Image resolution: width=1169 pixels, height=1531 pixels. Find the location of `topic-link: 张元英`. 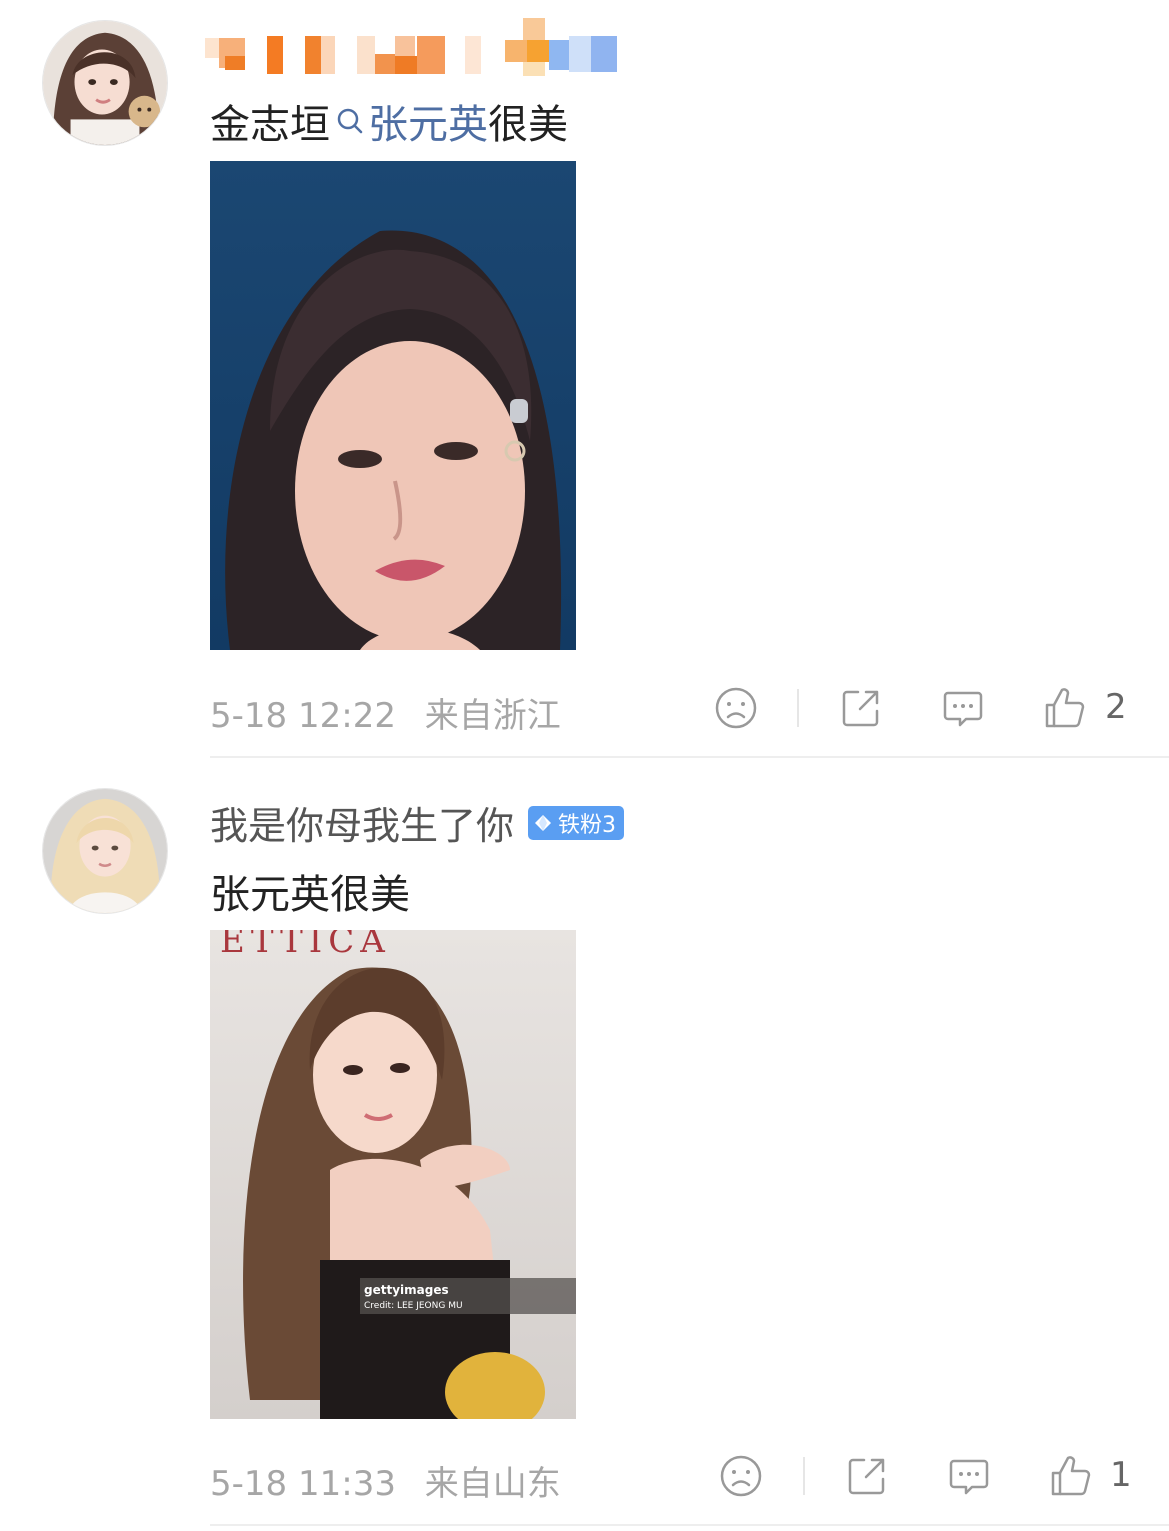

topic-link: 张元英 is located at coordinates (409, 121).